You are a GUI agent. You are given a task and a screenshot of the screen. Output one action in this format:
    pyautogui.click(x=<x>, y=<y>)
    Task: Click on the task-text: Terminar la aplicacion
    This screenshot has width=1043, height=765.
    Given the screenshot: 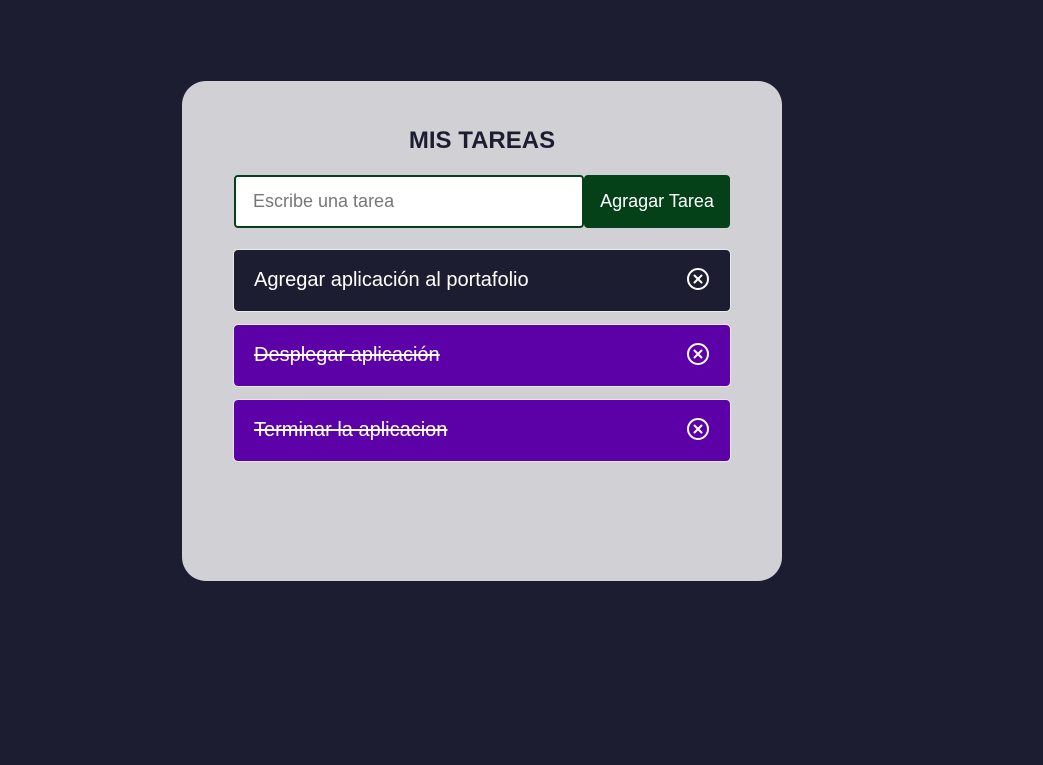 What is the action you would take?
    pyautogui.click(x=470, y=430)
    